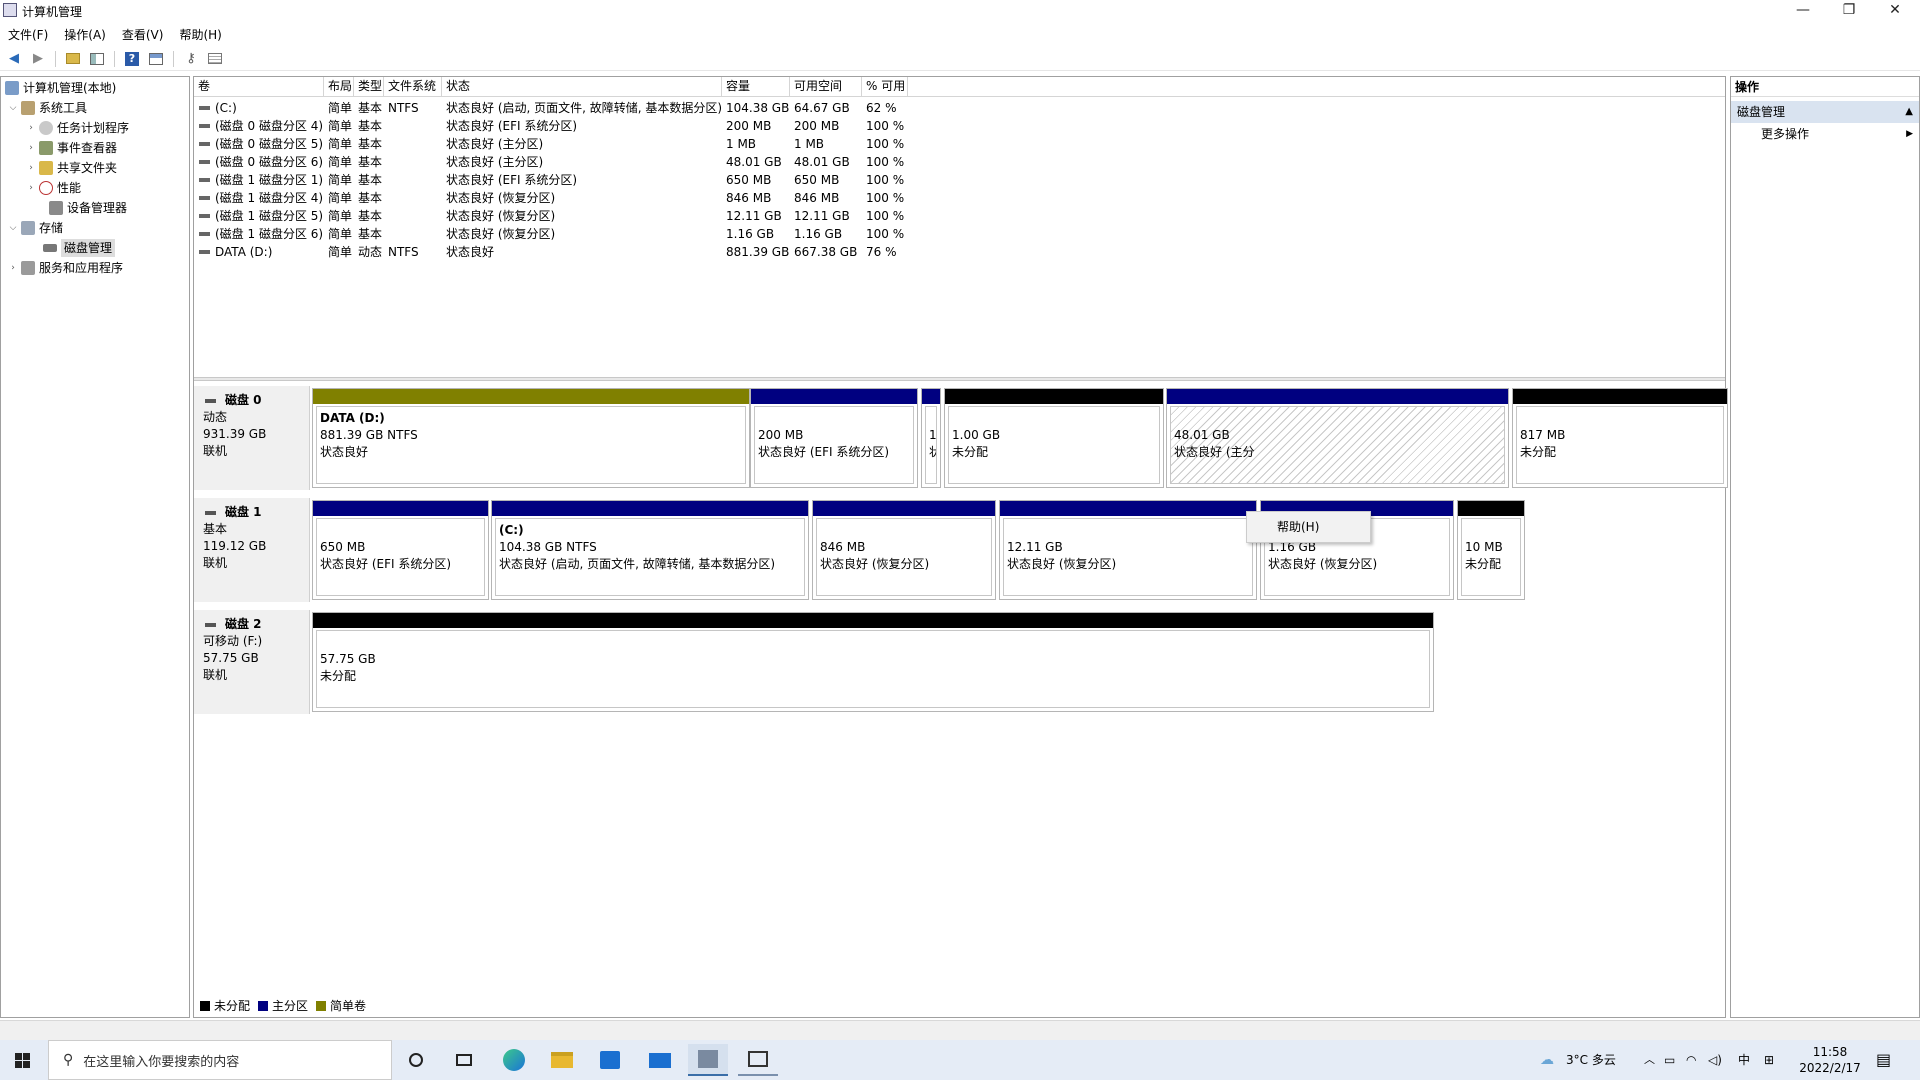 This screenshot has width=1920, height=1080. I want to click on table-row: (磁盘 0 磁盘分区 5) 简单 基本 状态良好 (主分区) 1 MB 1 MB 100 %, so click(564, 144).